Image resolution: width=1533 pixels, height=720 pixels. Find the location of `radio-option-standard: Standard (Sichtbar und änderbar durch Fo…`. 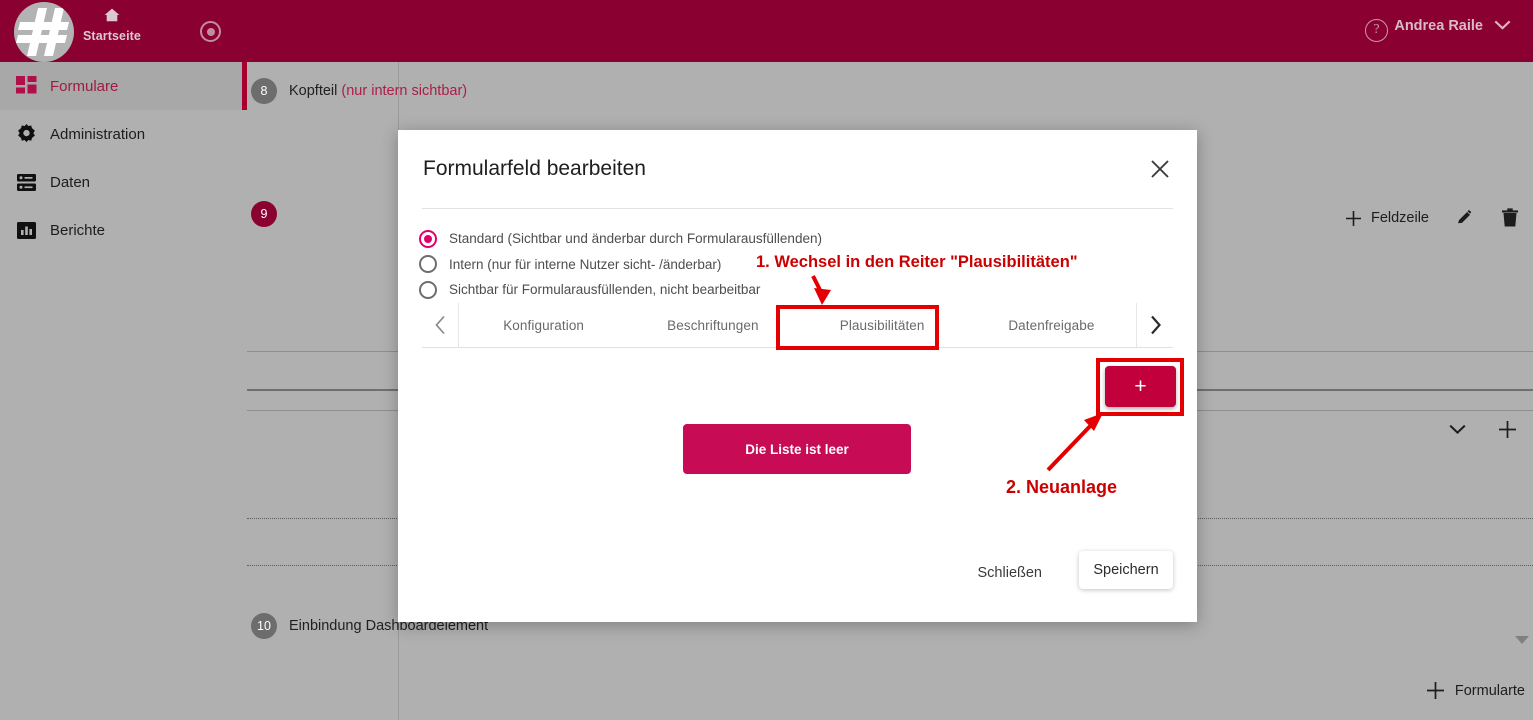

radio-option-standard: Standard (Sichtbar und änderbar durch Fo… is located at coordinates (620, 239).